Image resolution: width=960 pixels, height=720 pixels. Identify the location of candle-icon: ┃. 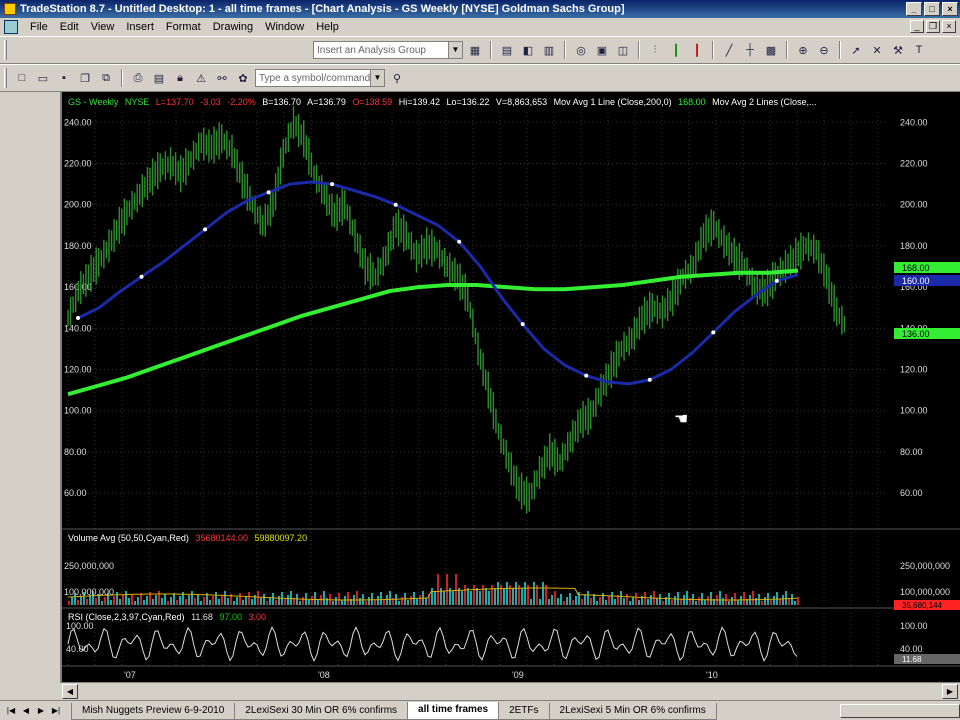
(676, 50).